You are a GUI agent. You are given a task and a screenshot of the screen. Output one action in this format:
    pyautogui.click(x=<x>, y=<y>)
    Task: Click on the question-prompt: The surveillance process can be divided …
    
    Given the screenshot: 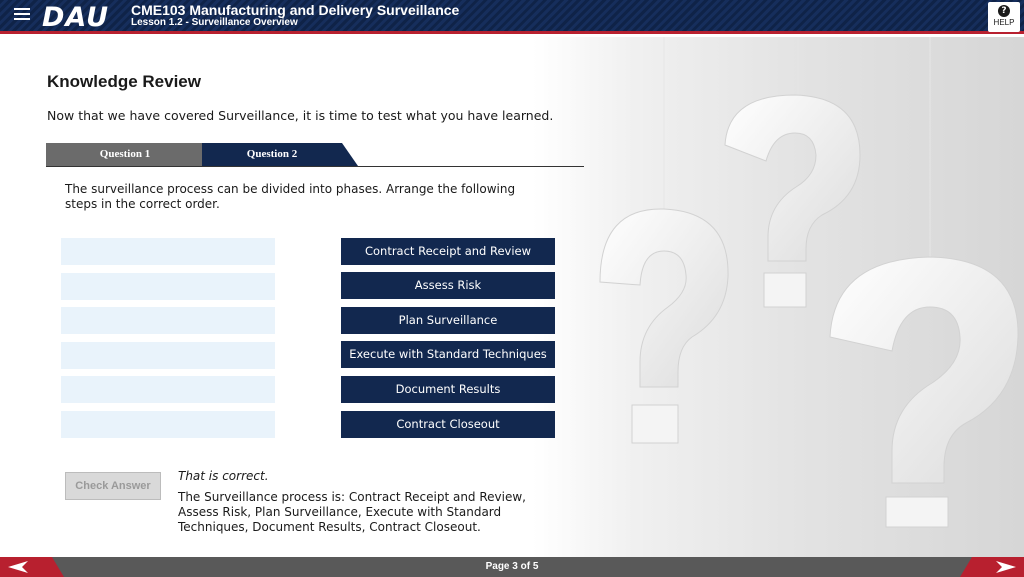 What is the action you would take?
    pyautogui.click(x=290, y=196)
    